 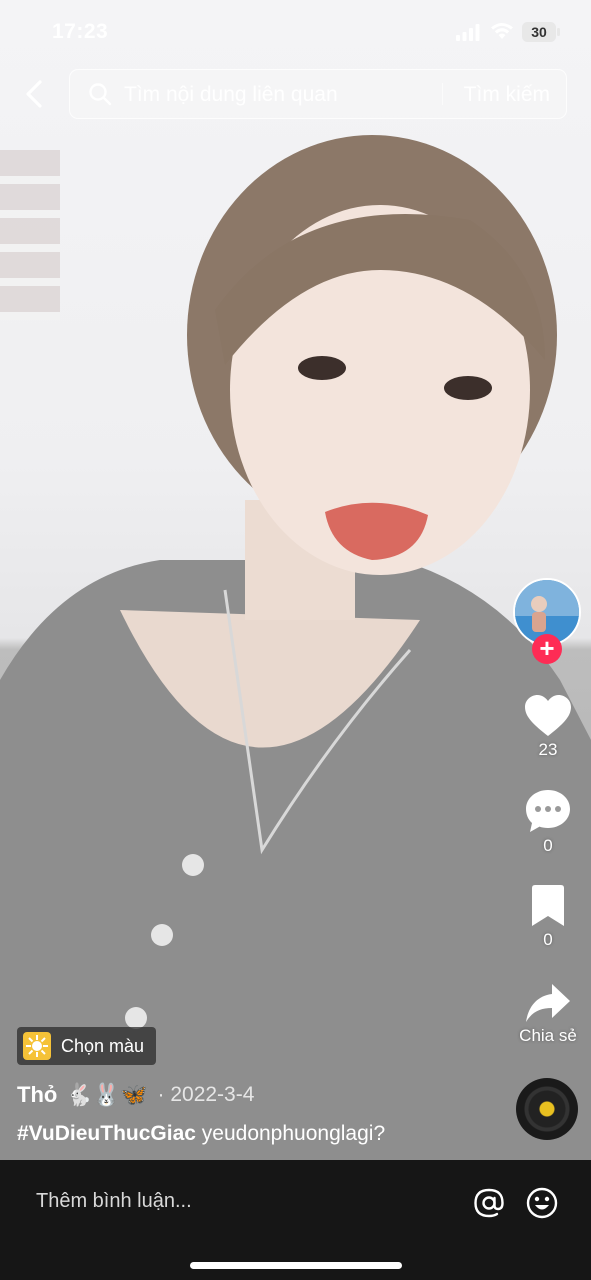 I want to click on music-disc-button, so click(x=547, y=1109).